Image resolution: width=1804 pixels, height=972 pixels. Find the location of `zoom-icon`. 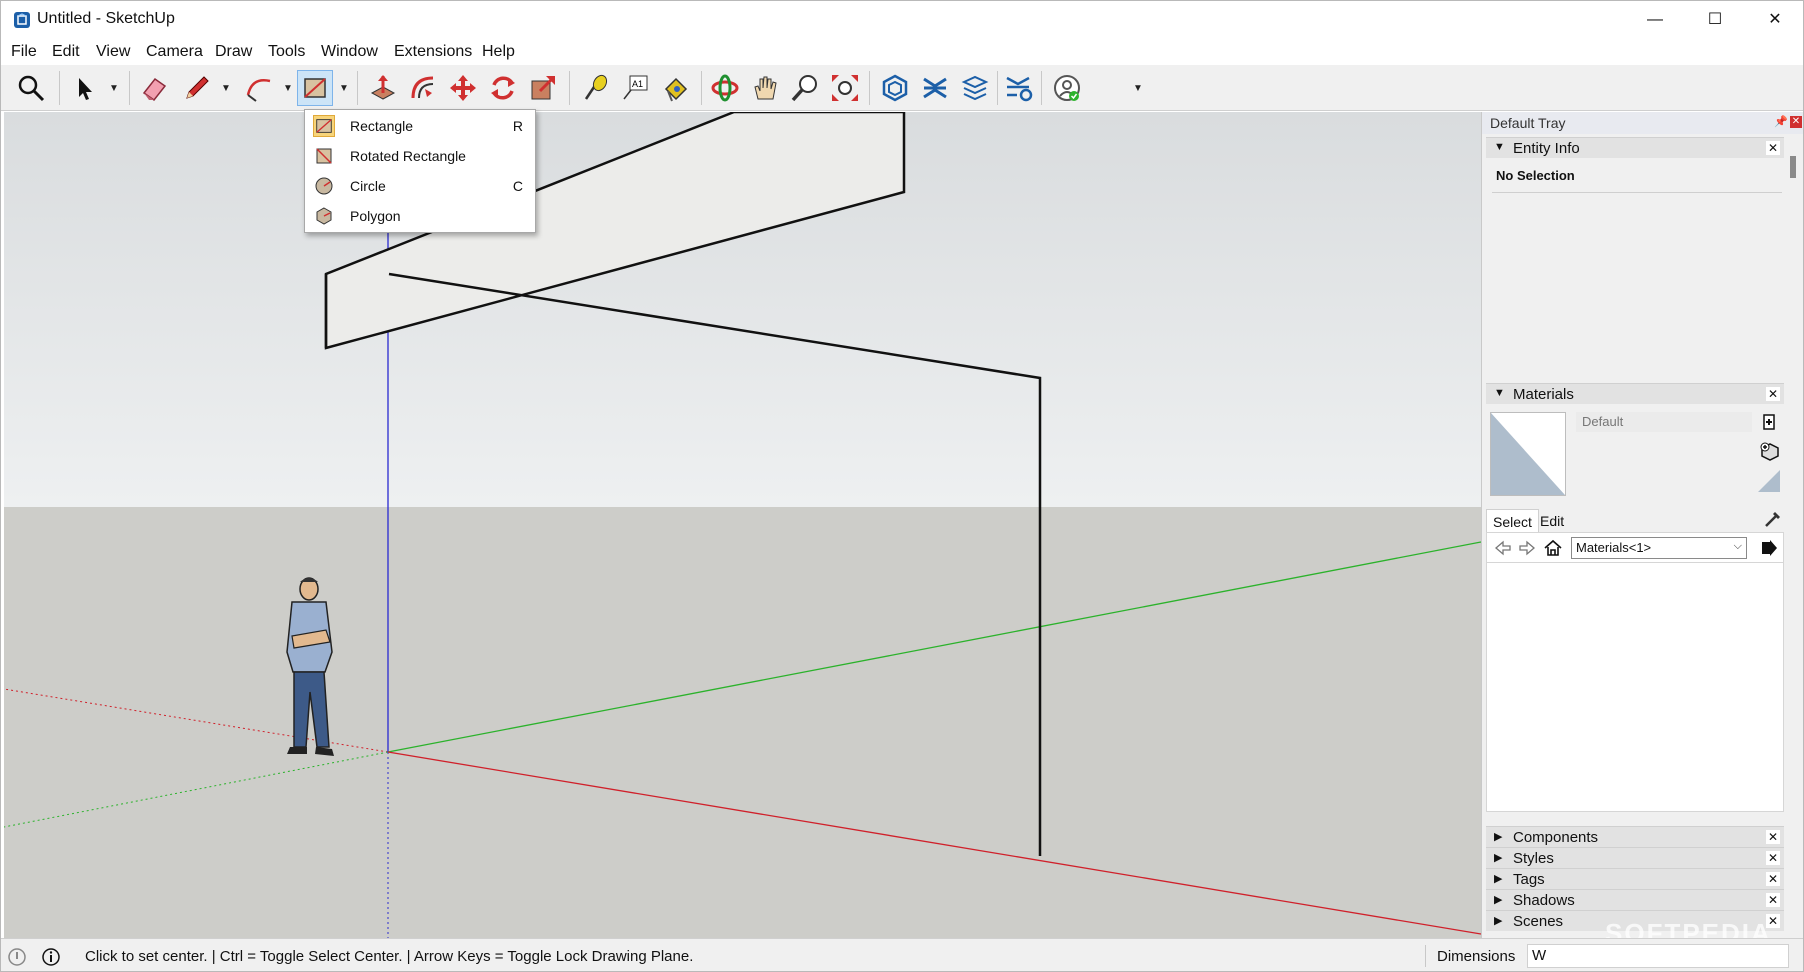

zoom-icon is located at coordinates (805, 88).